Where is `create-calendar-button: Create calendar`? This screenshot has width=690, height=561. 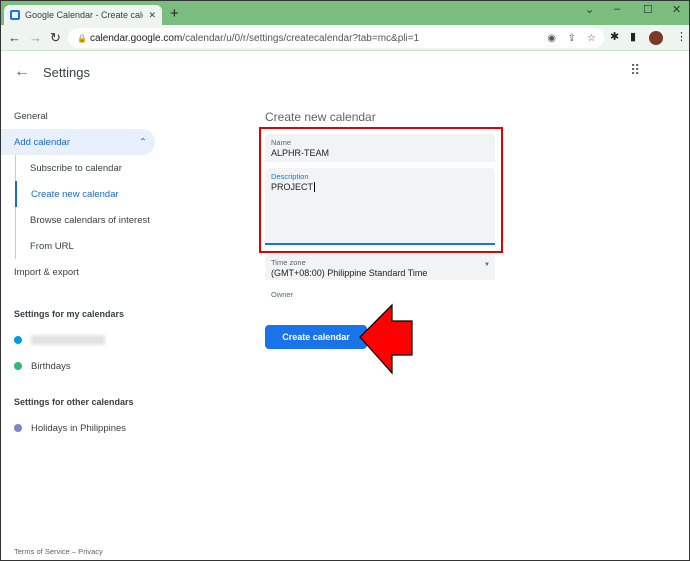 create-calendar-button: Create calendar is located at coordinates (316, 337).